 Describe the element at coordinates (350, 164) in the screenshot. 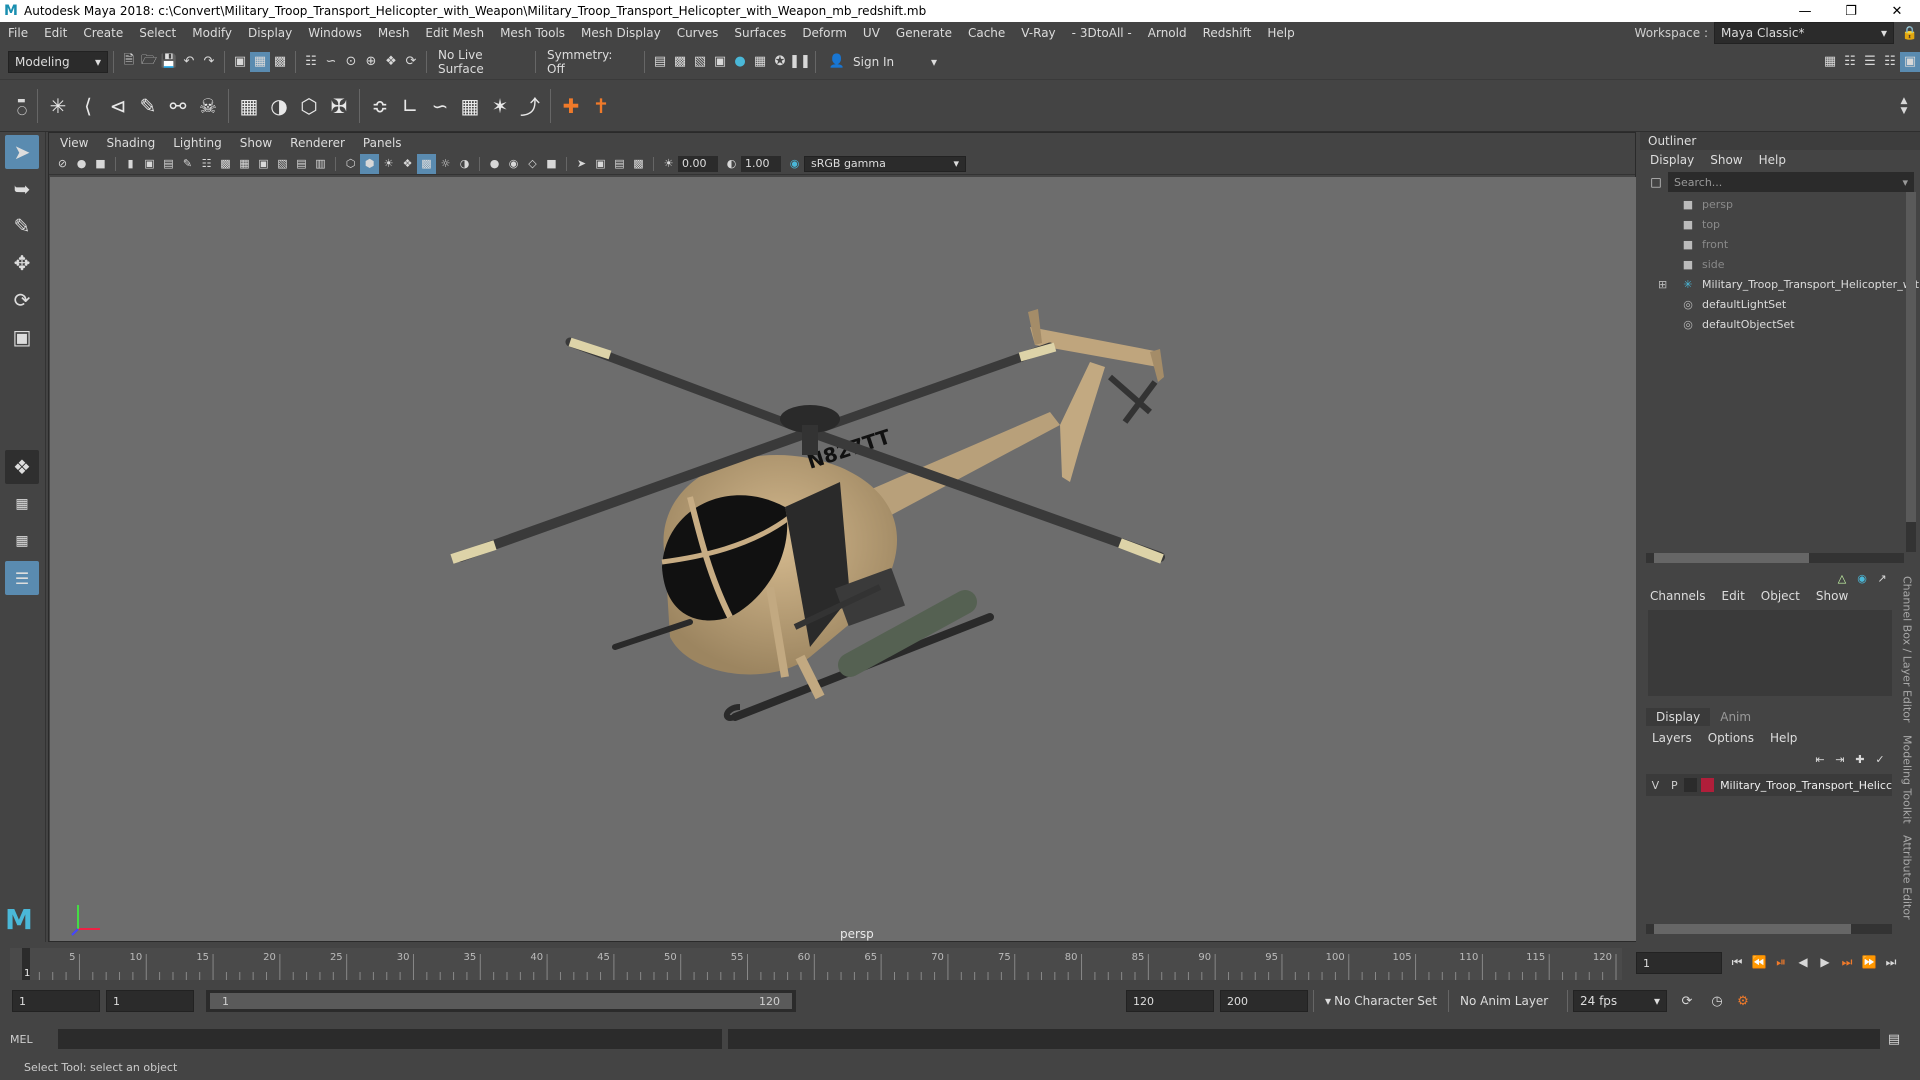

I see `wireframe-icon: ⬡` at that location.